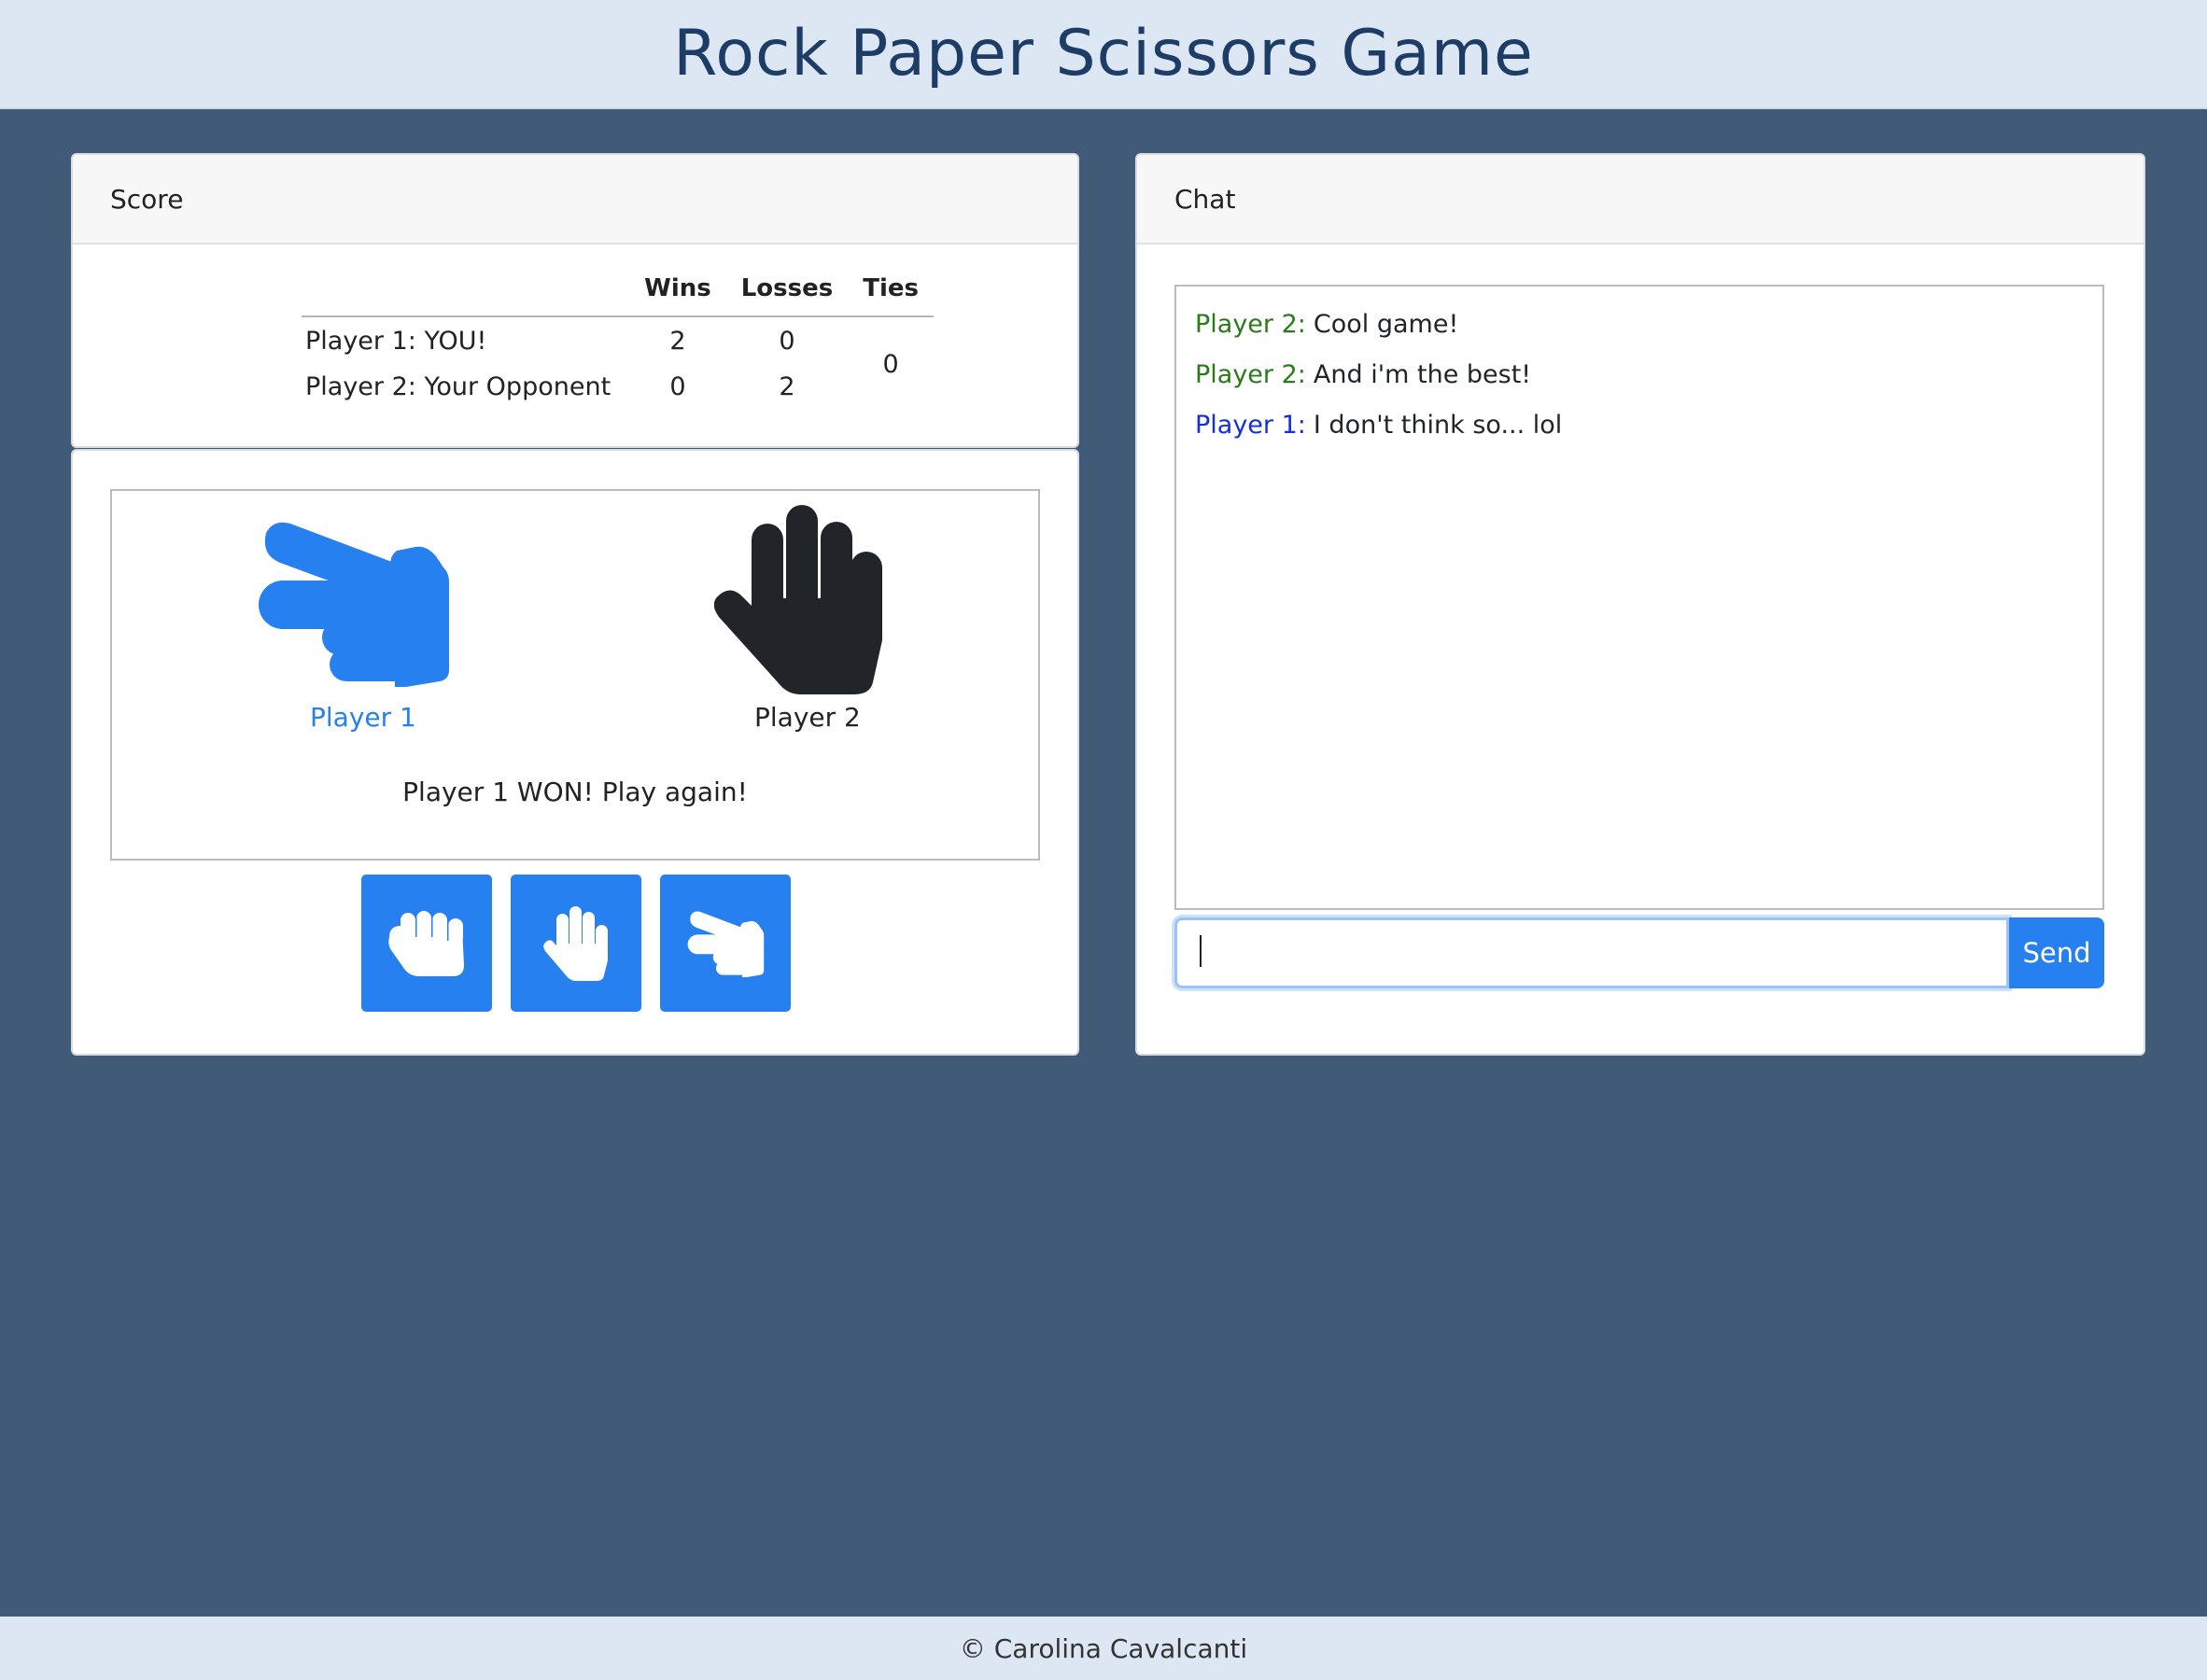 This screenshot has height=1680, width=2207. What do you see at coordinates (466, 295) in the screenshot?
I see `score-header-blank` at bounding box center [466, 295].